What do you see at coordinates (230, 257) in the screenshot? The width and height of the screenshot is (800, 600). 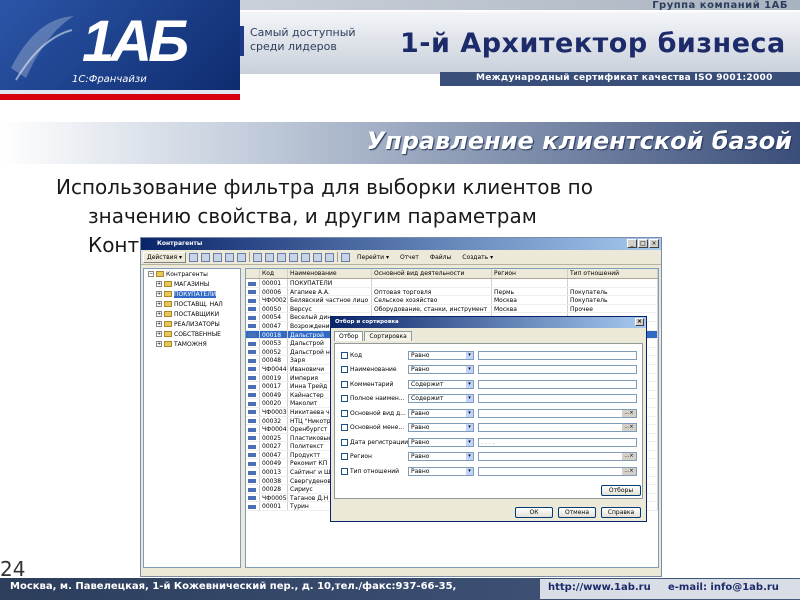 I see `edit-icon` at bounding box center [230, 257].